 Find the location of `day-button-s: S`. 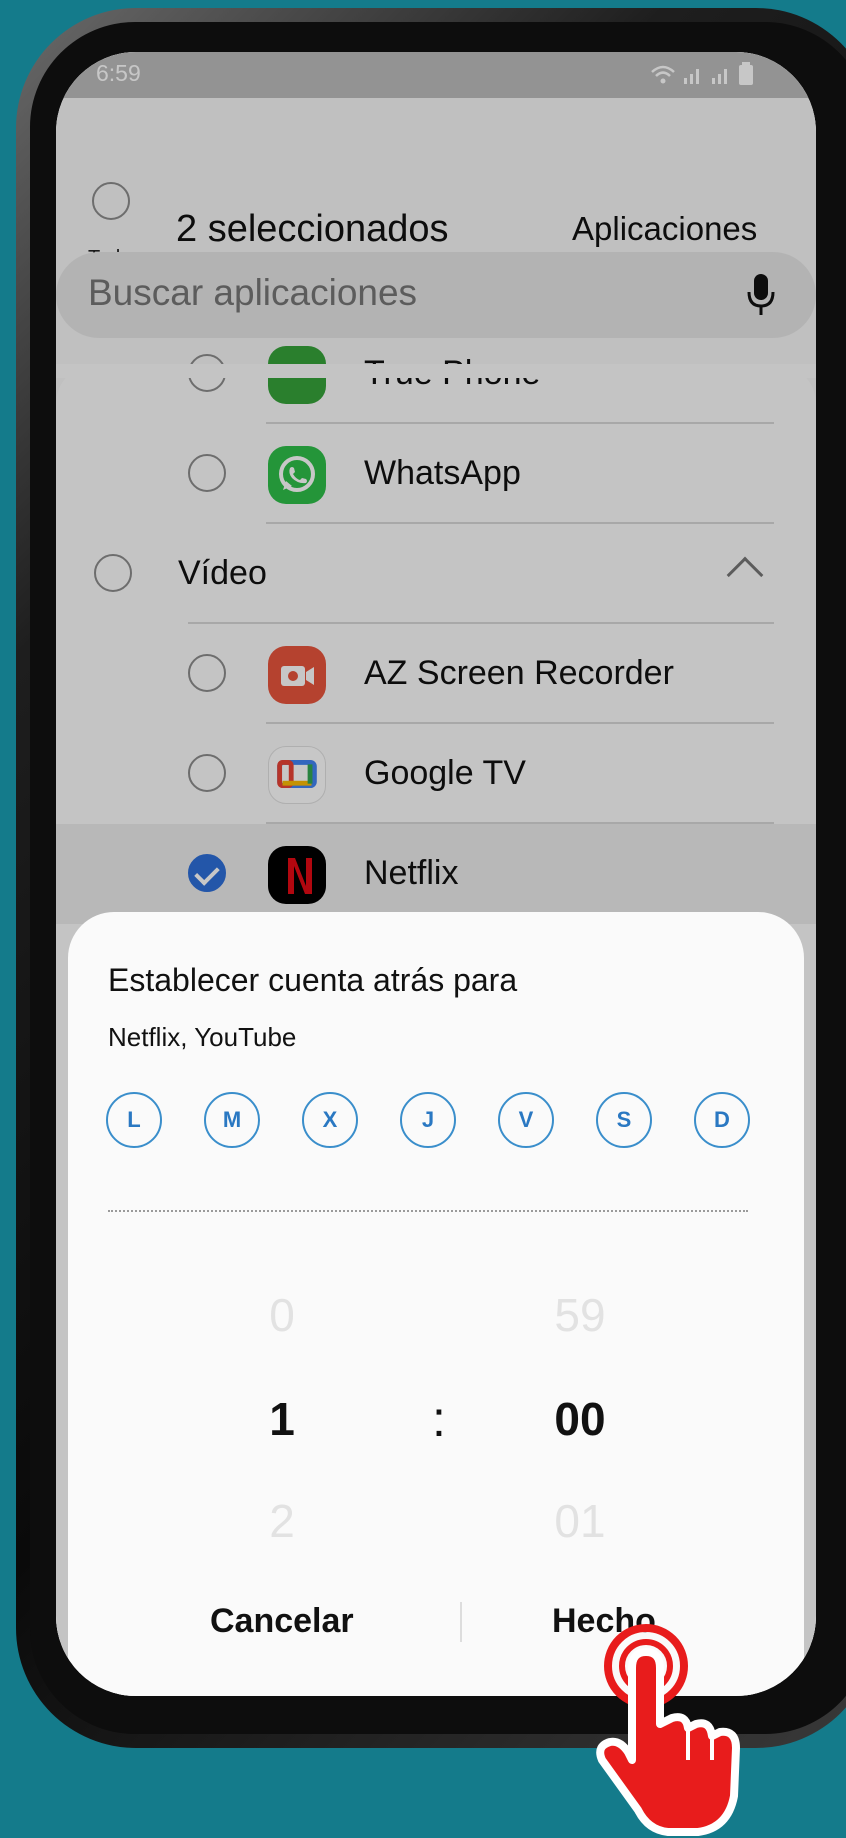

day-button-s: S is located at coordinates (624, 1120).